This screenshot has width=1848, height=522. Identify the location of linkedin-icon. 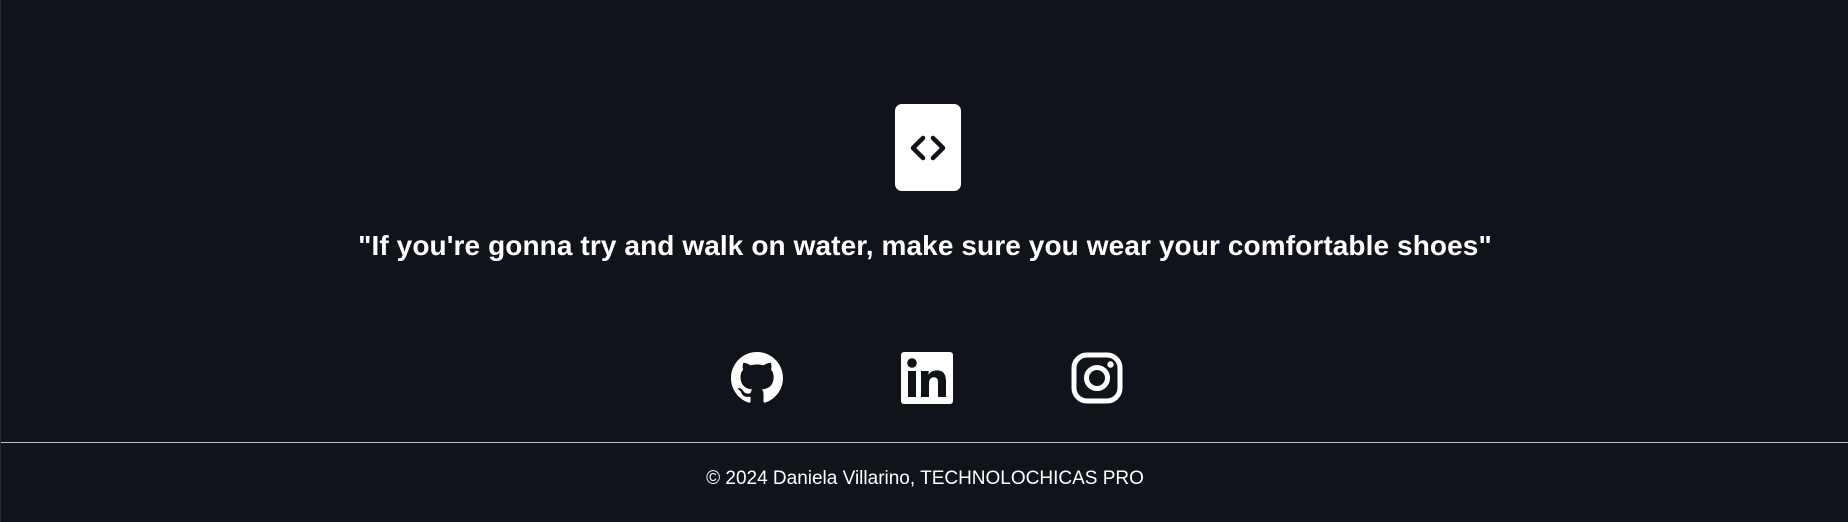
(927, 378).